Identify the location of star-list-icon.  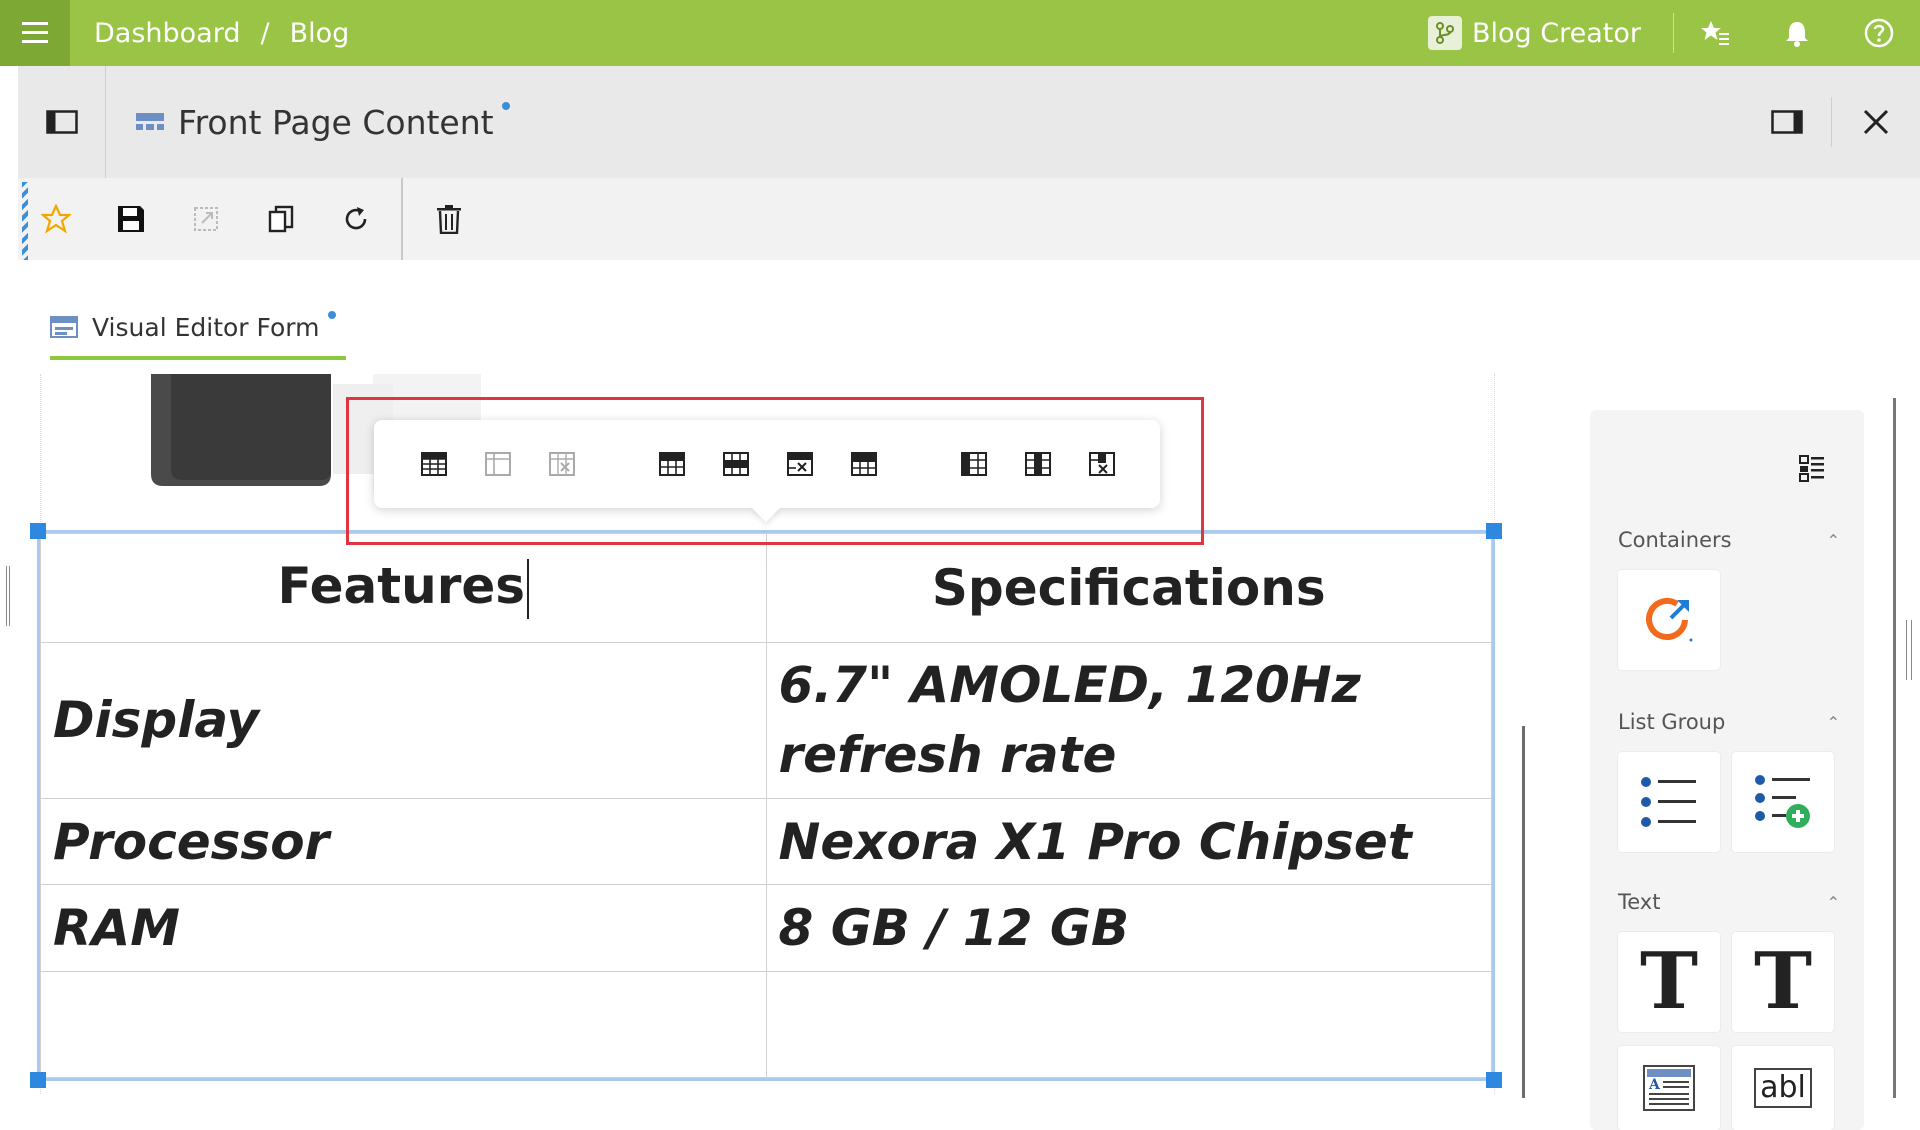
(1715, 33).